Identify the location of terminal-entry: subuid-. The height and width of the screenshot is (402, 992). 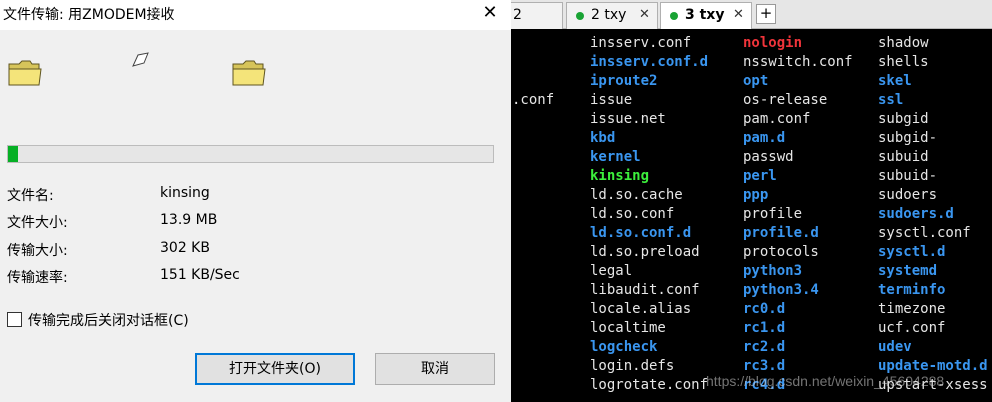
(908, 176).